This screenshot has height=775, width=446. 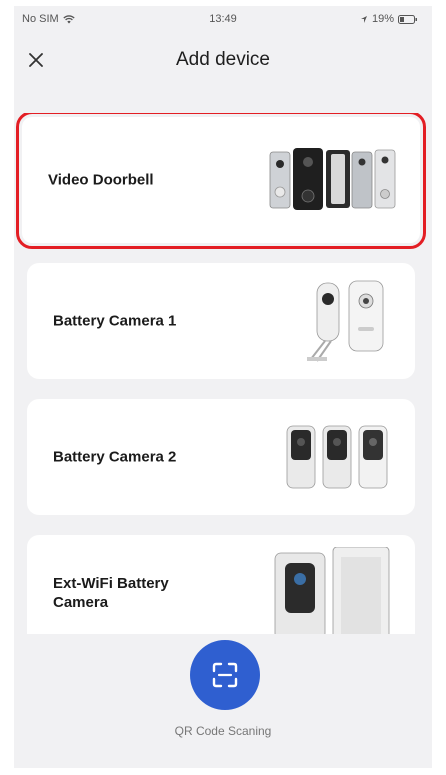 I want to click on status-bar: No SIM 13:49 19%, so click(x=223, y=19).